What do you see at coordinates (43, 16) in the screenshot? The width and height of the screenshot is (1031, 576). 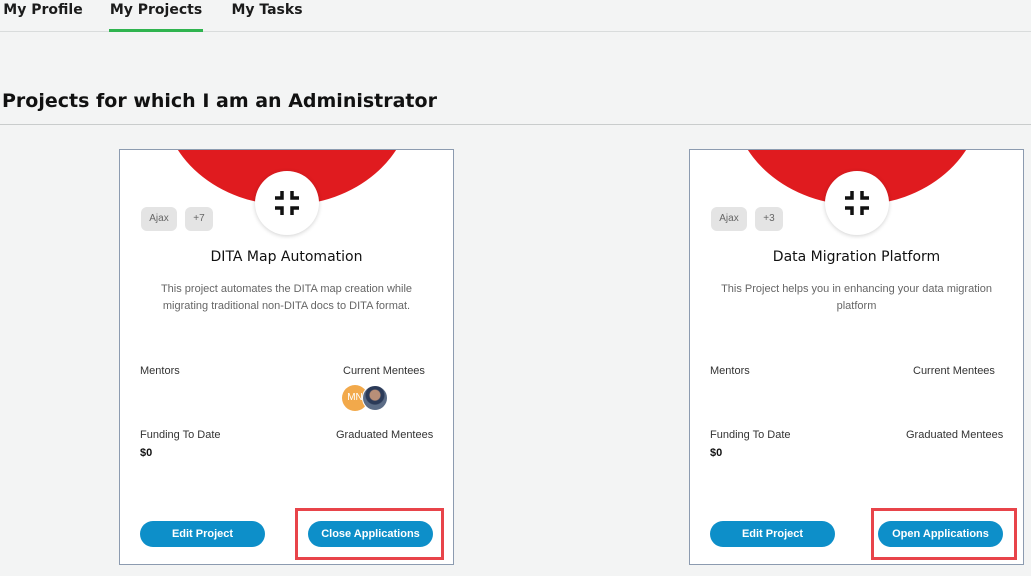 I see `tab-my-profile: My Profile` at bounding box center [43, 16].